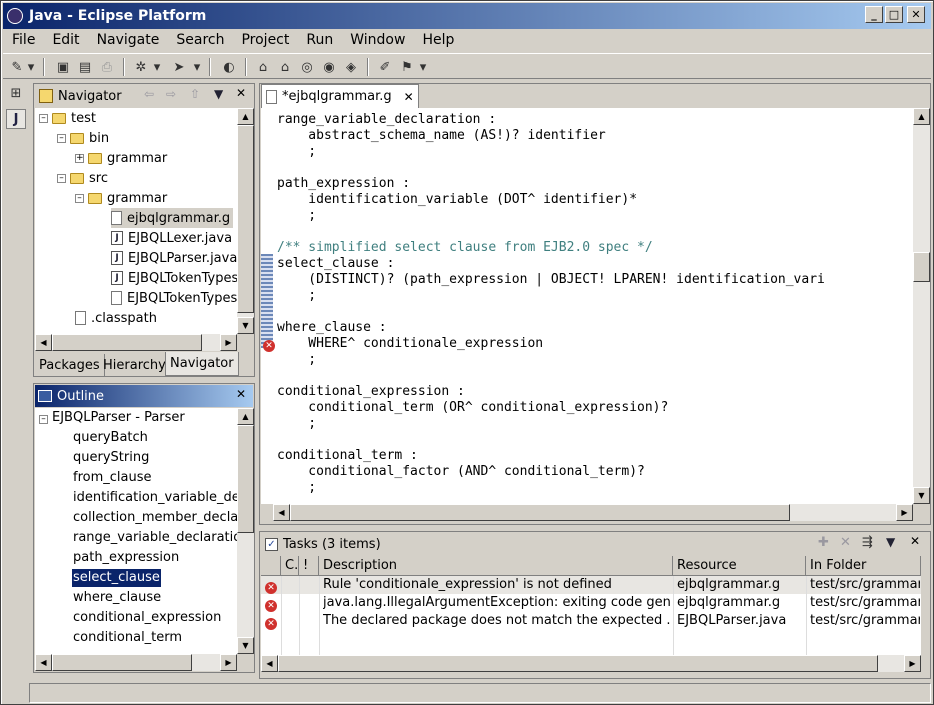 The width and height of the screenshot is (934, 705). Describe the element at coordinates (337, 96) in the screenshot. I see `editor-tab-label: *ejbqlgrammar.g` at that location.